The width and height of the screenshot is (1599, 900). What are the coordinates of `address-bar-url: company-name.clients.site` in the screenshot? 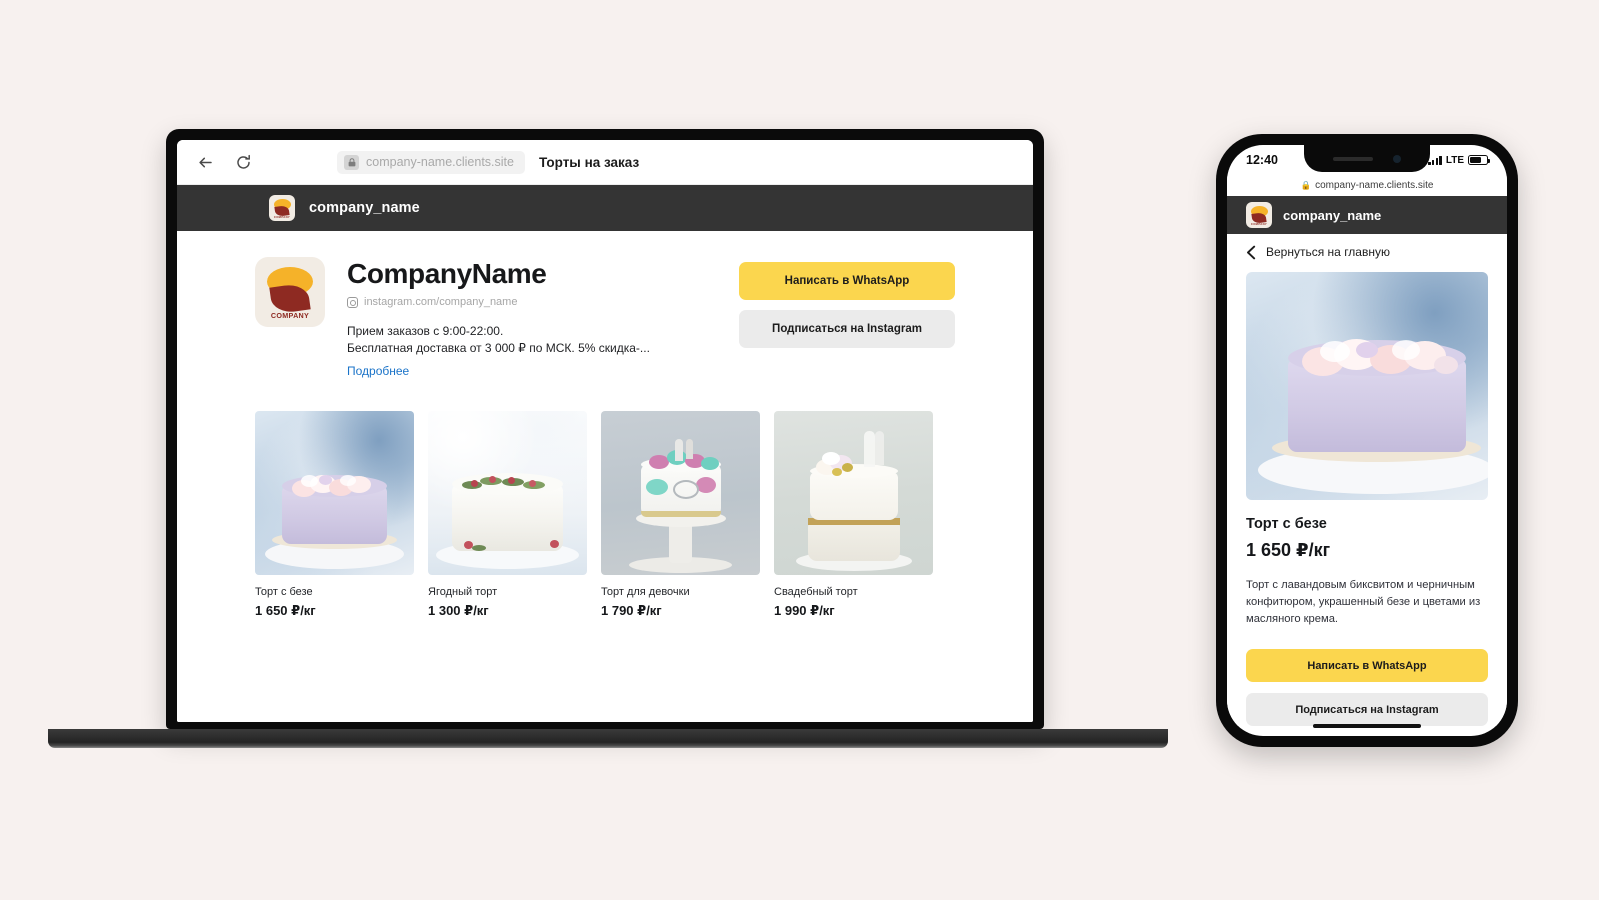 It's located at (440, 162).